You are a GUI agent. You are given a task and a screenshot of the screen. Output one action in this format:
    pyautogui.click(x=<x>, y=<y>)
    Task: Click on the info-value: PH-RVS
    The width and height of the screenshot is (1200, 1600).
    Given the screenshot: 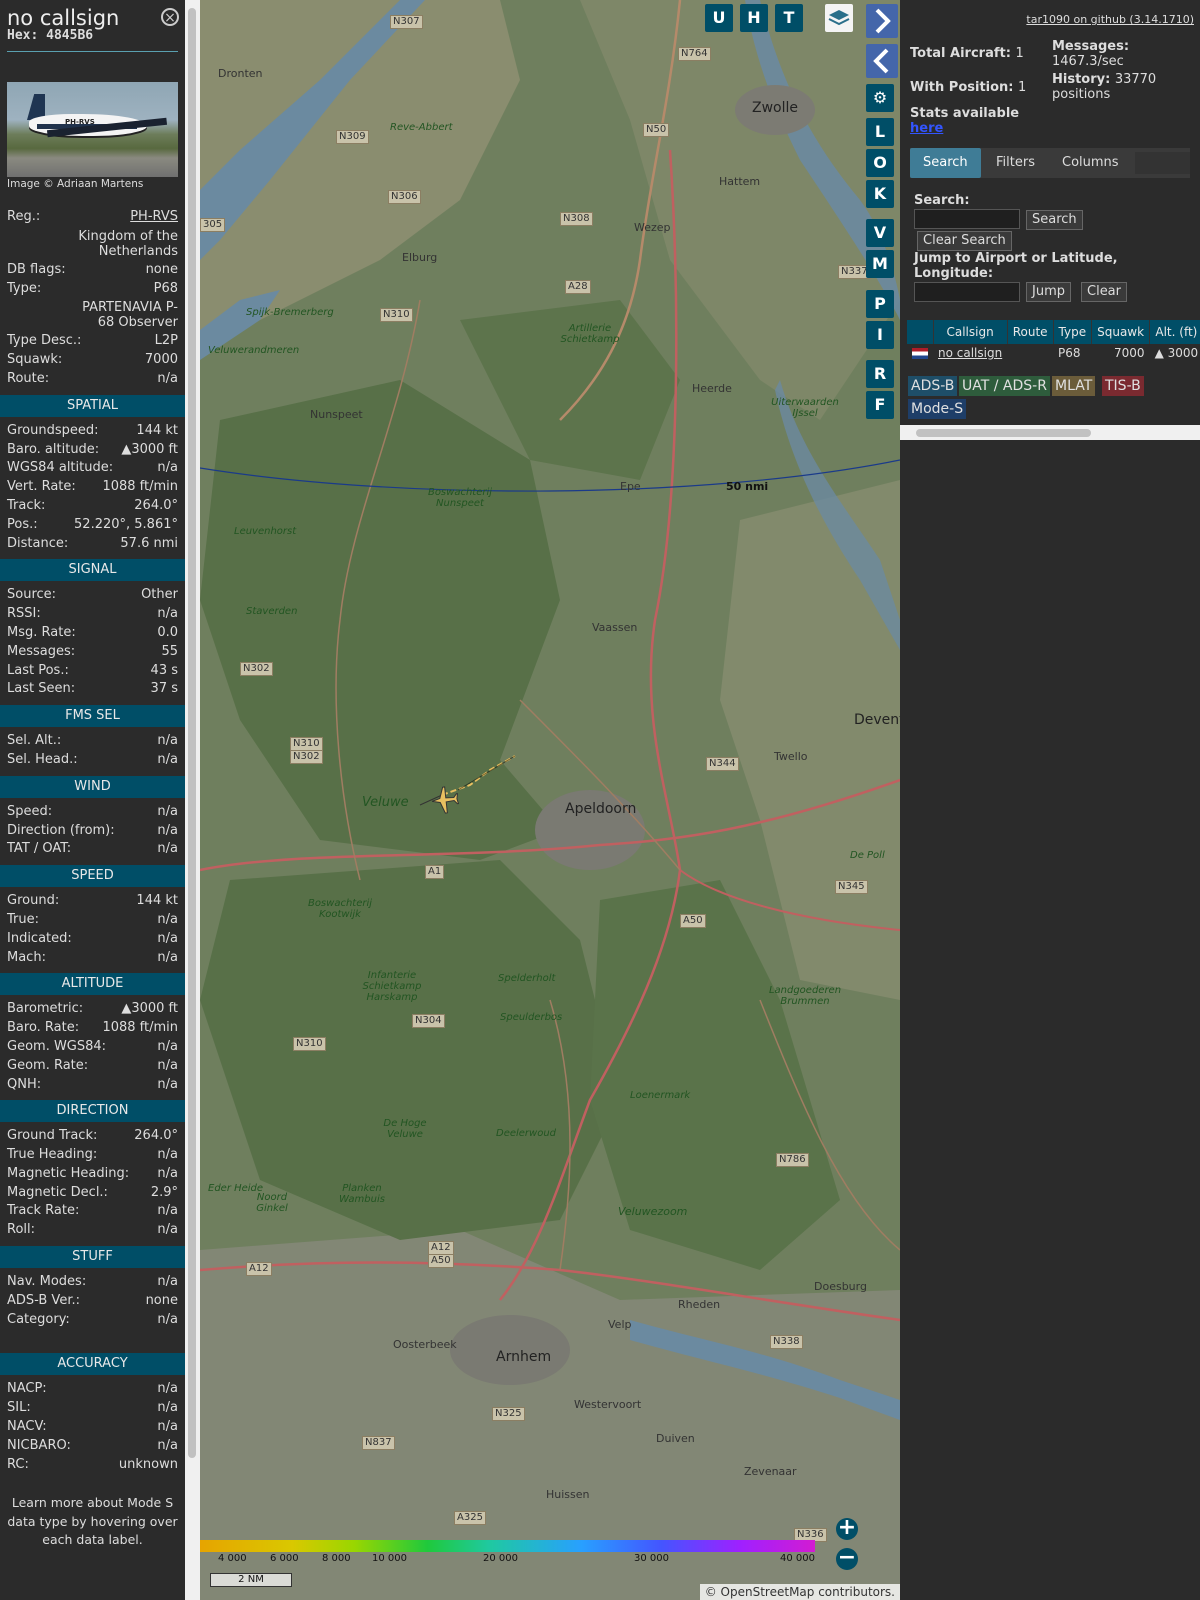 What is the action you would take?
    pyautogui.click(x=154, y=217)
    